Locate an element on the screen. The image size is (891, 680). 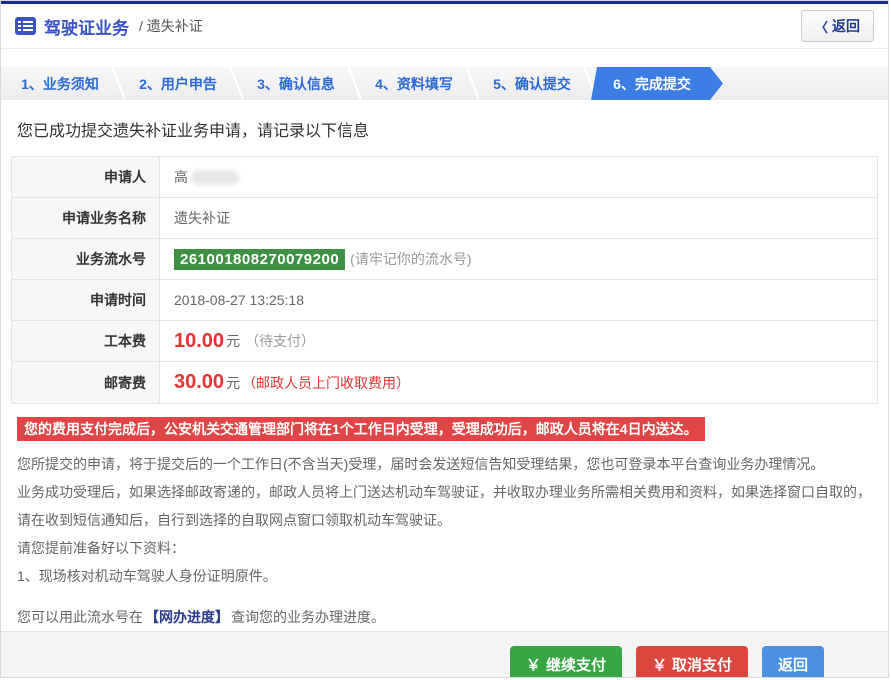
page-title: 驾驶证业务 is located at coordinates (86, 28).